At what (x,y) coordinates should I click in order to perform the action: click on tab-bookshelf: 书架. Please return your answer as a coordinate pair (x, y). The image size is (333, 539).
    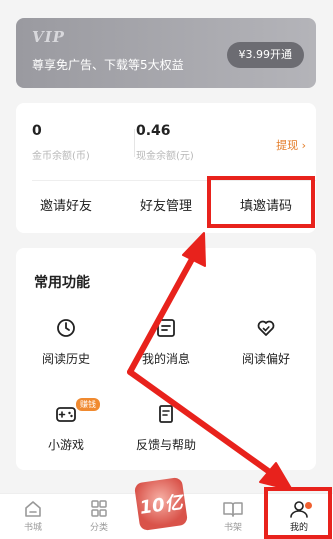
    Looking at the image, I should click on (233, 516).